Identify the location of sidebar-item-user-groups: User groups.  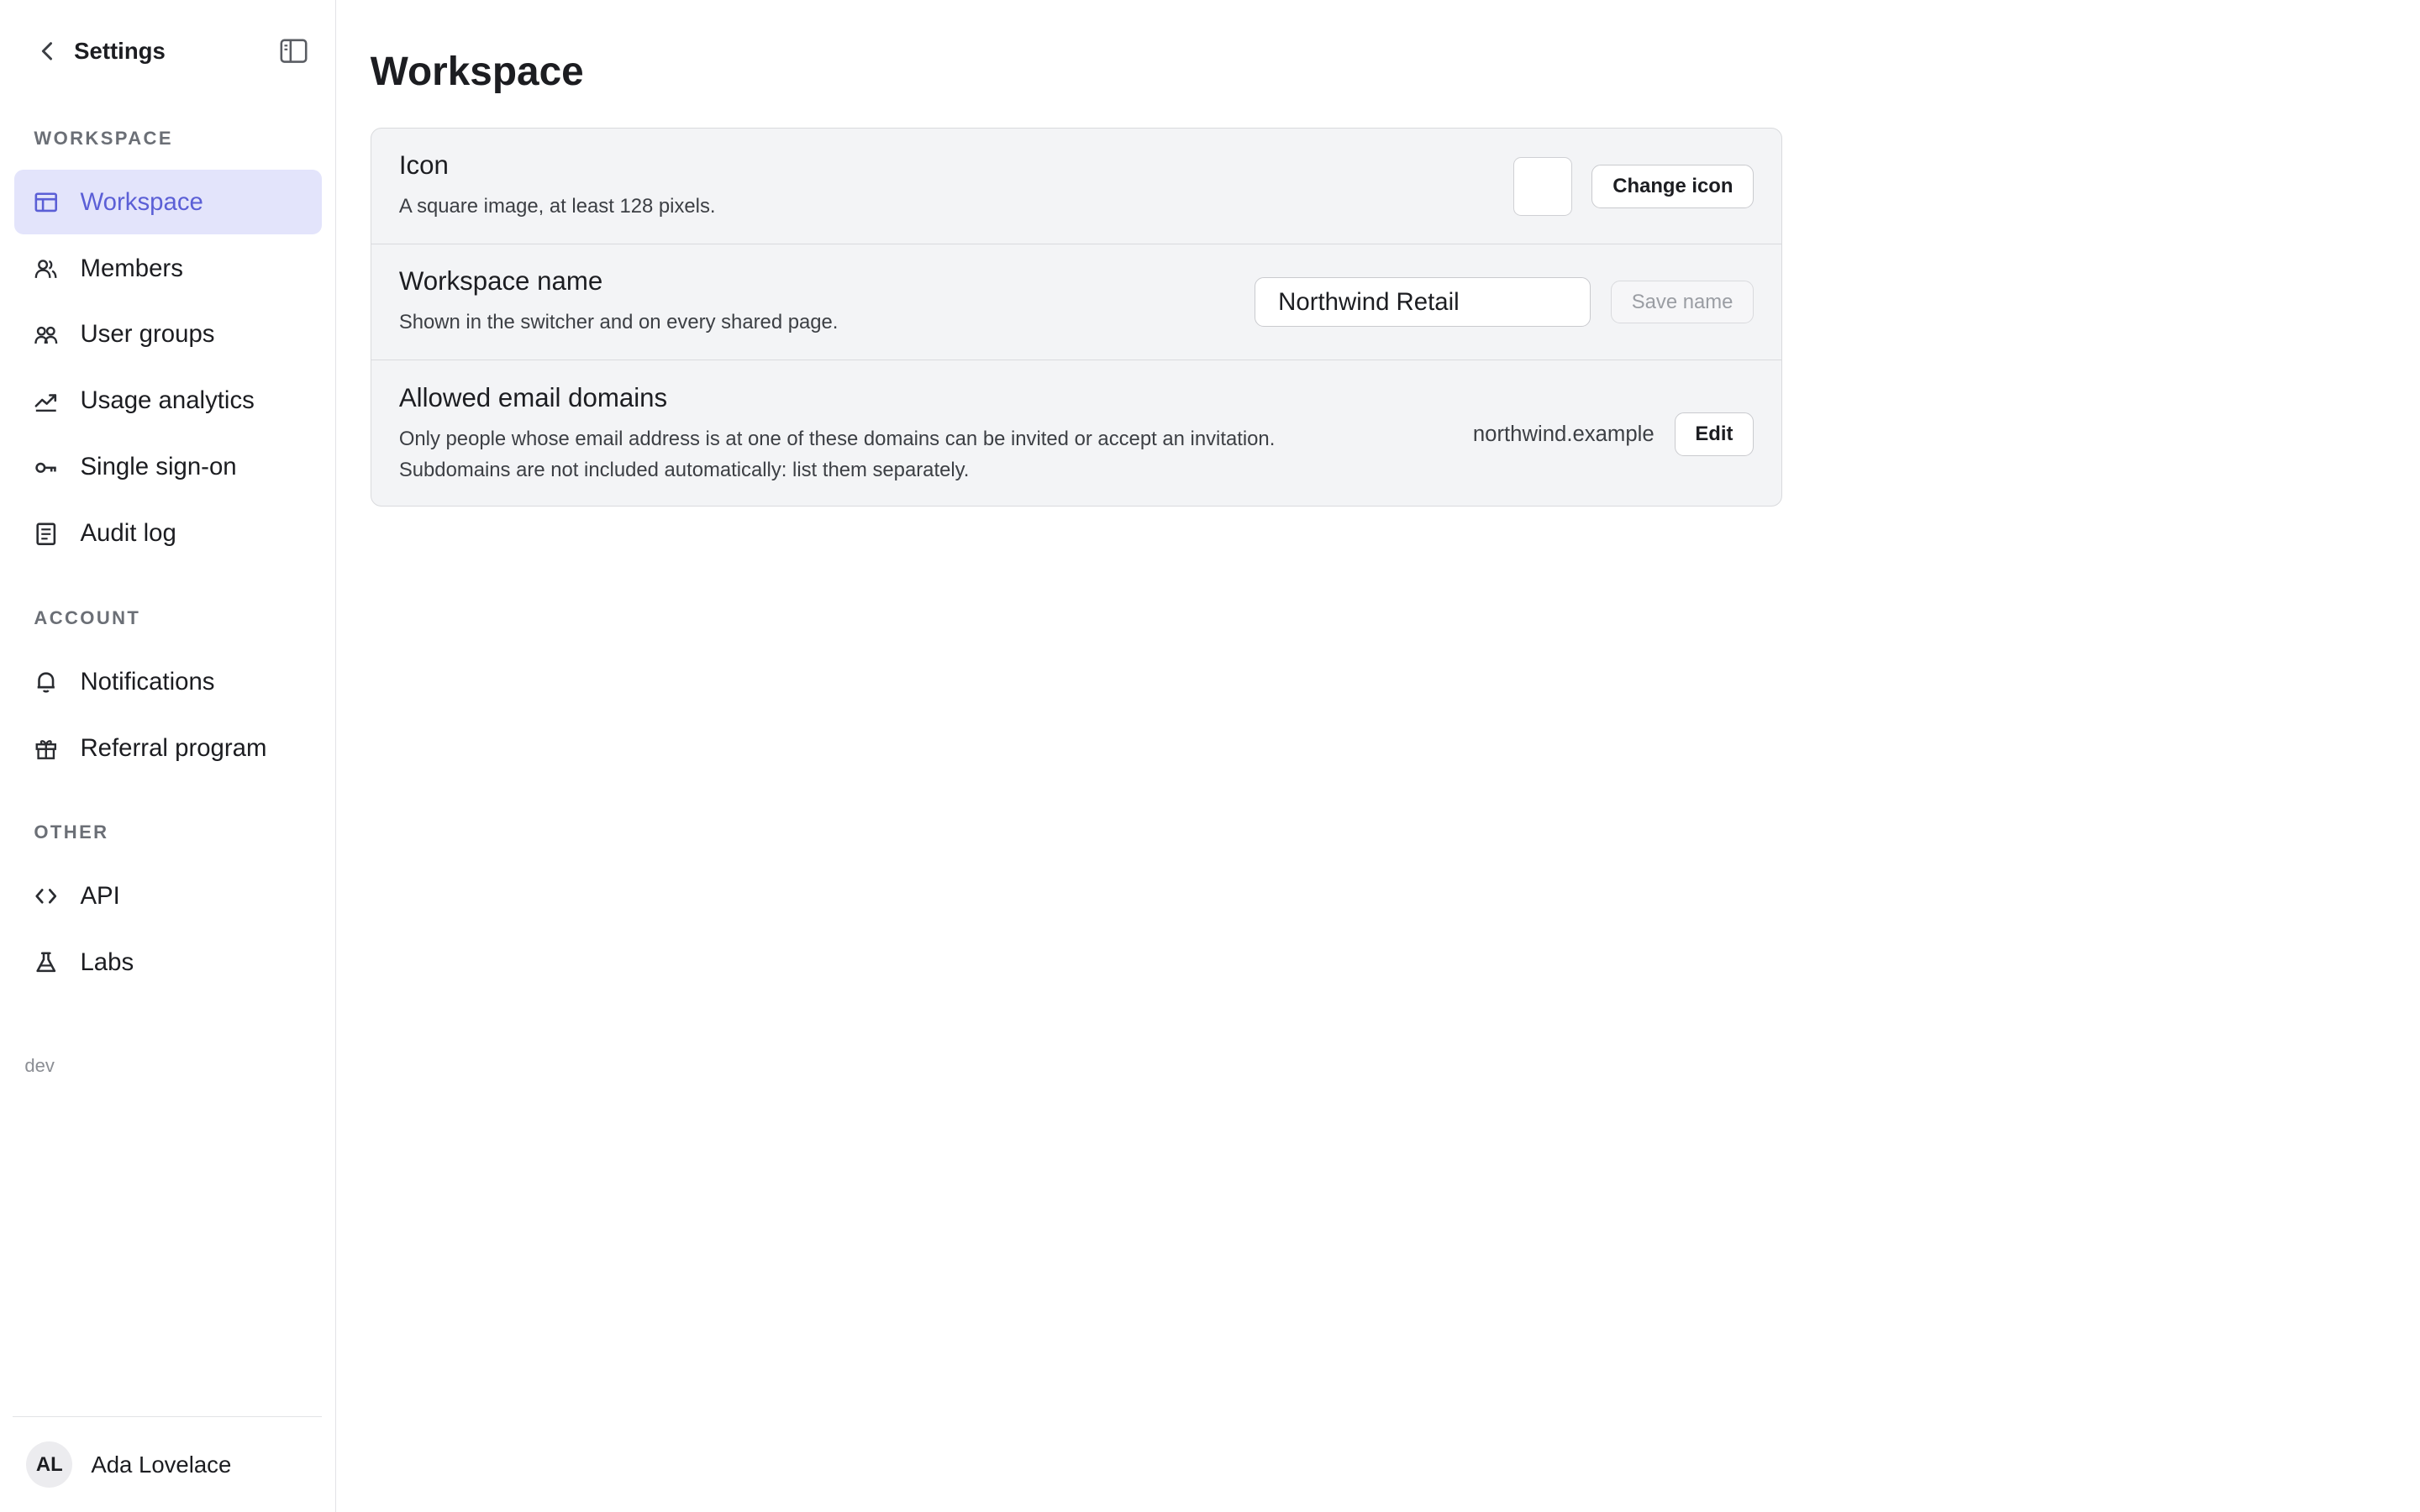
(168, 334).